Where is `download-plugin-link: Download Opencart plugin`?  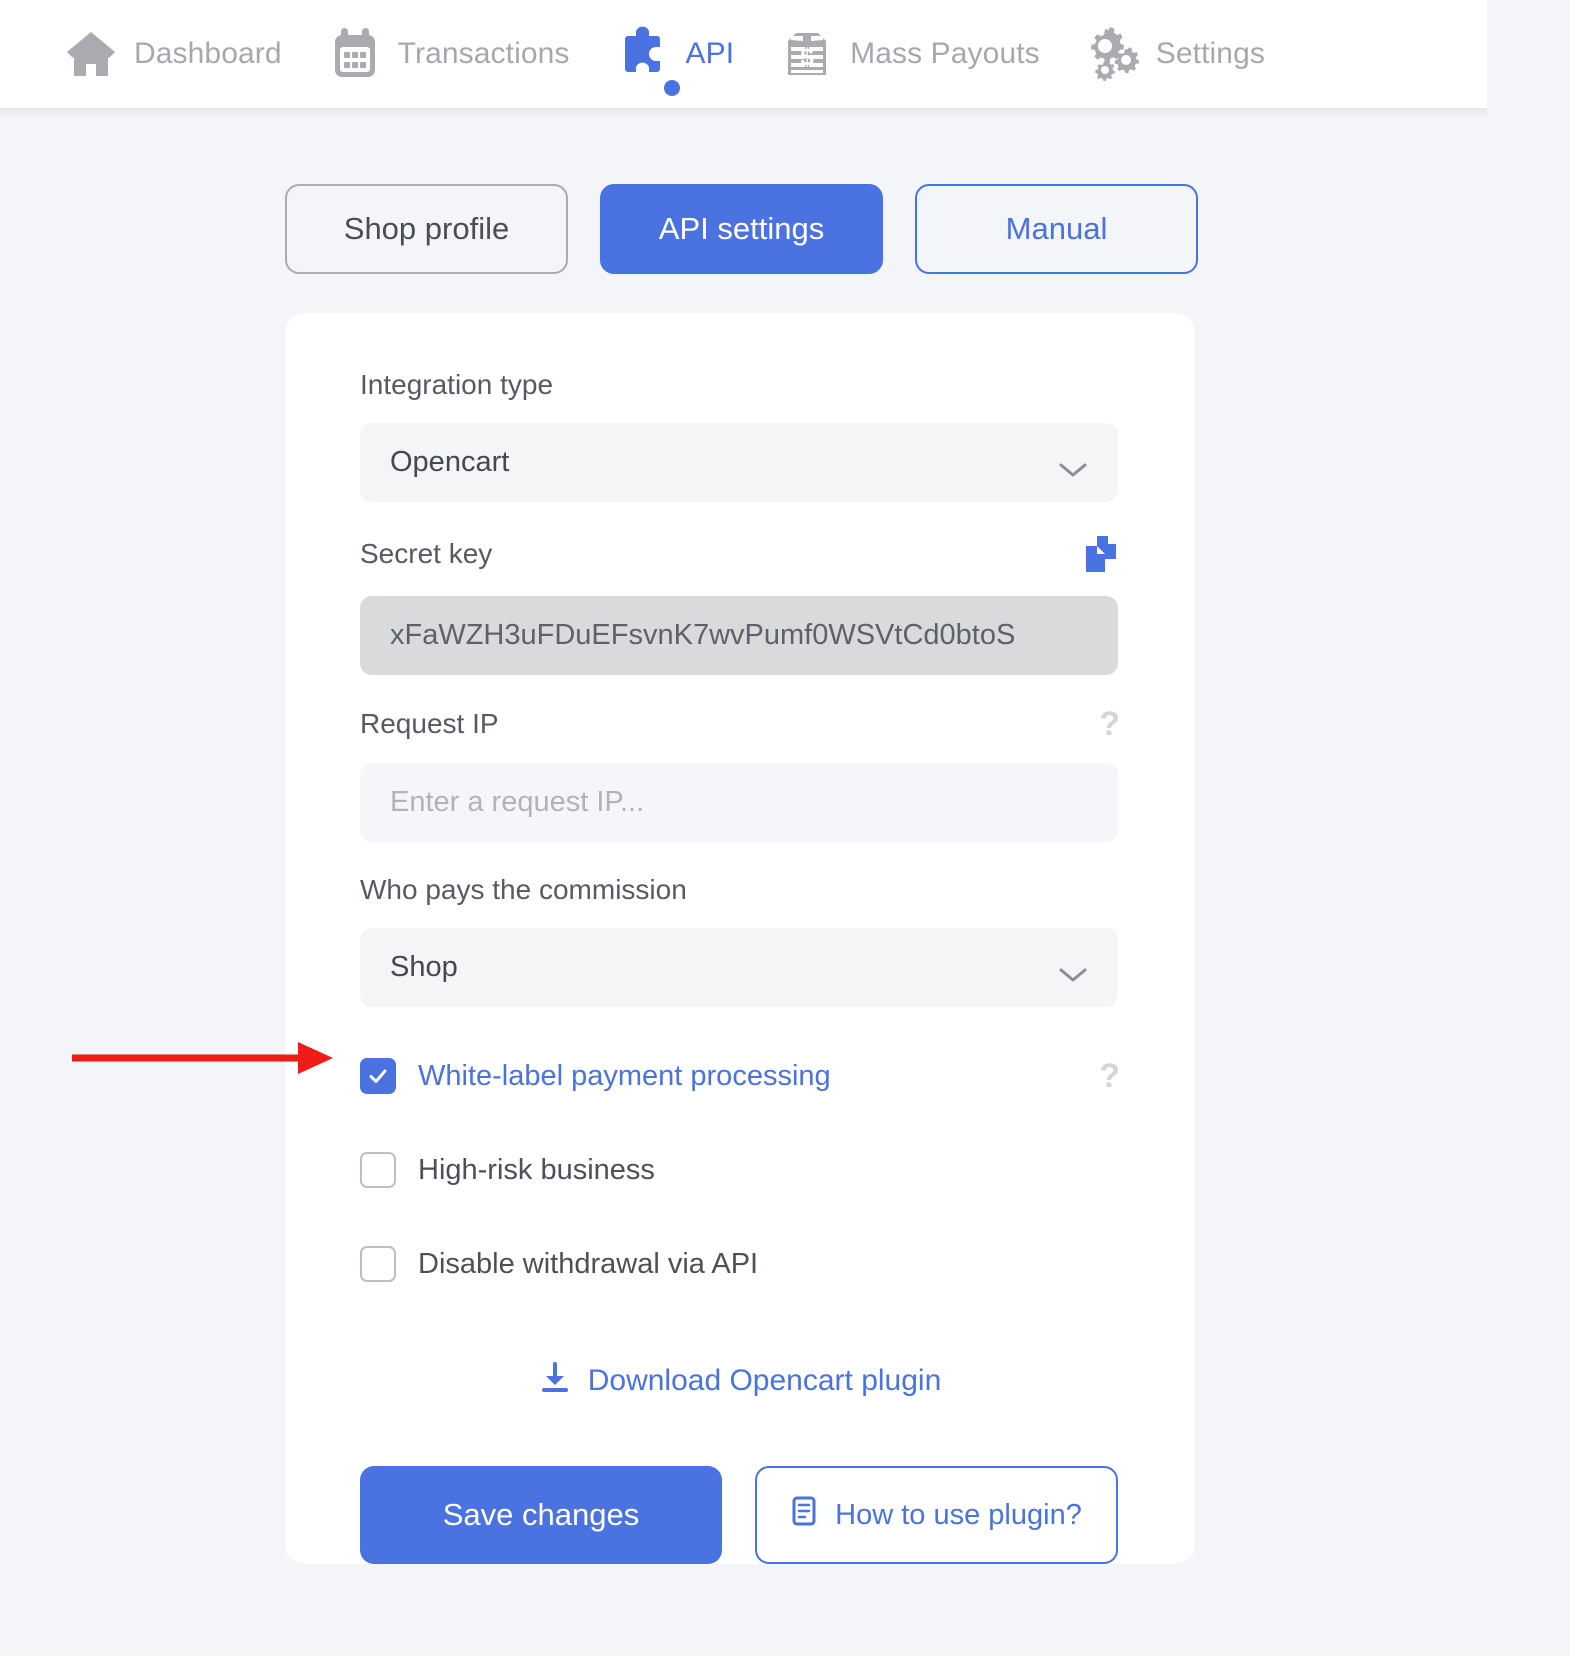 download-plugin-link: Download Opencart plugin is located at coordinates (740, 1380).